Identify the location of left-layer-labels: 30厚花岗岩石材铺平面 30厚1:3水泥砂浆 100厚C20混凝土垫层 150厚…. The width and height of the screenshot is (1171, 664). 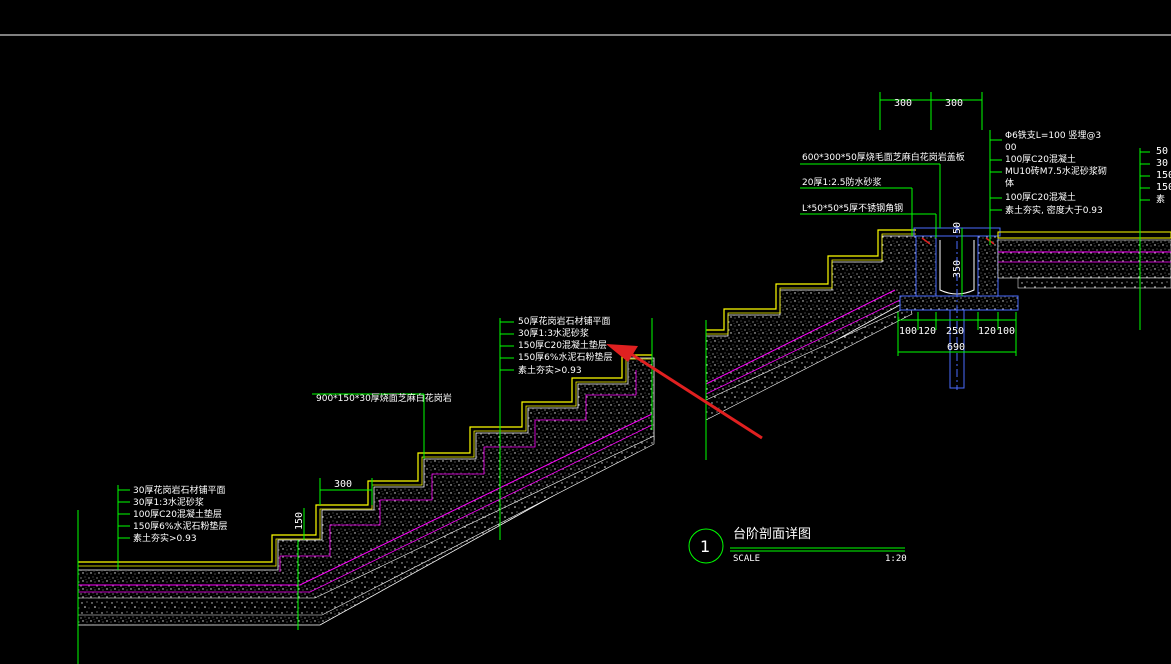
(180, 514).